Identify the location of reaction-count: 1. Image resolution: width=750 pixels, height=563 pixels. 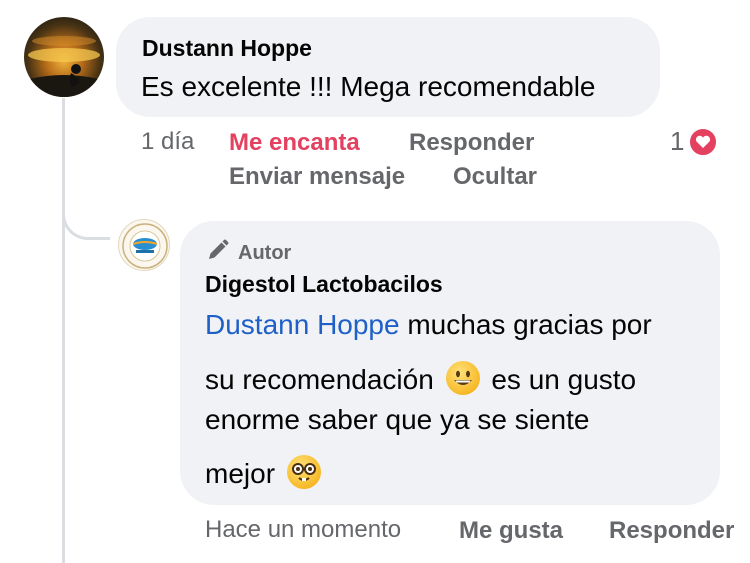
(677, 141).